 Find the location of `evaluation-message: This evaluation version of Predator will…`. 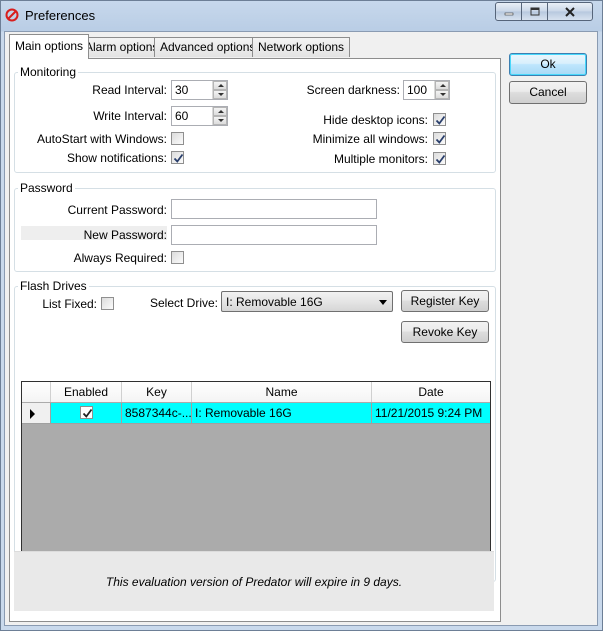

evaluation-message: This evaluation version of Predator will… is located at coordinates (254, 582).